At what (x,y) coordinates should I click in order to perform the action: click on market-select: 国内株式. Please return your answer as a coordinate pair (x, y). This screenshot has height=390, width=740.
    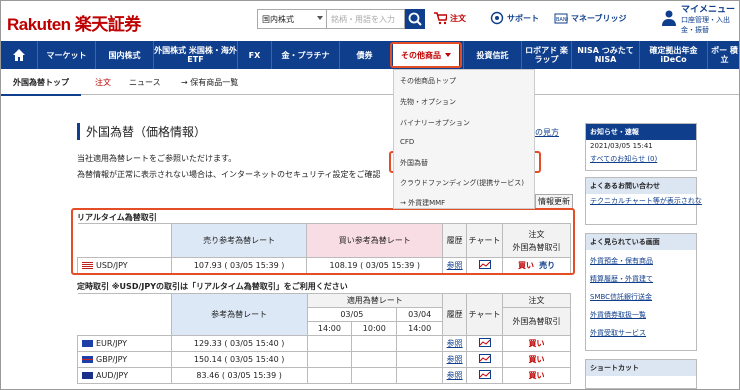
    Looking at the image, I should click on (292, 19).